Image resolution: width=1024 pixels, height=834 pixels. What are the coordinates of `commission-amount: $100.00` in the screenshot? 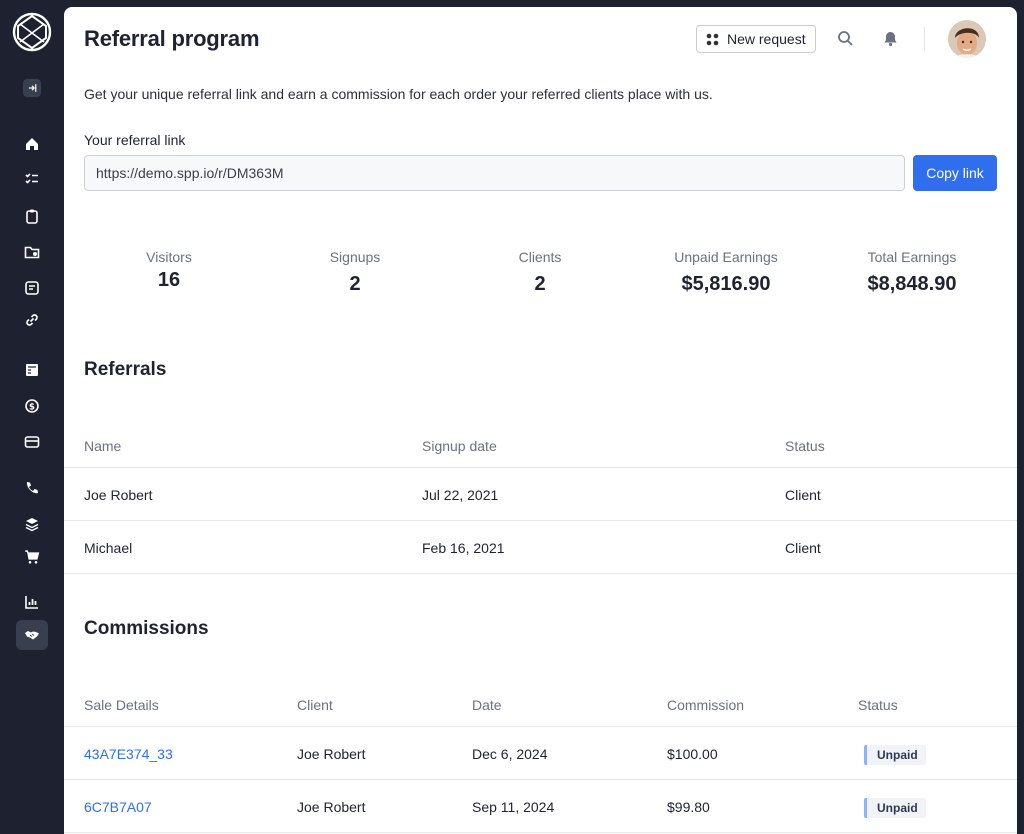 It's located at (692, 754).